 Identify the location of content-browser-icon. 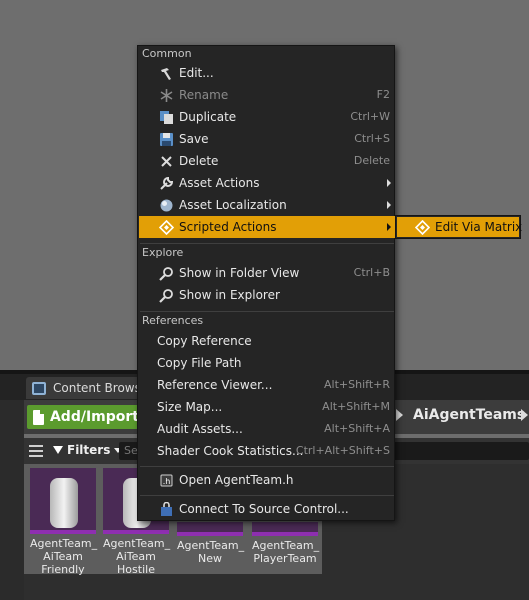
(39, 388).